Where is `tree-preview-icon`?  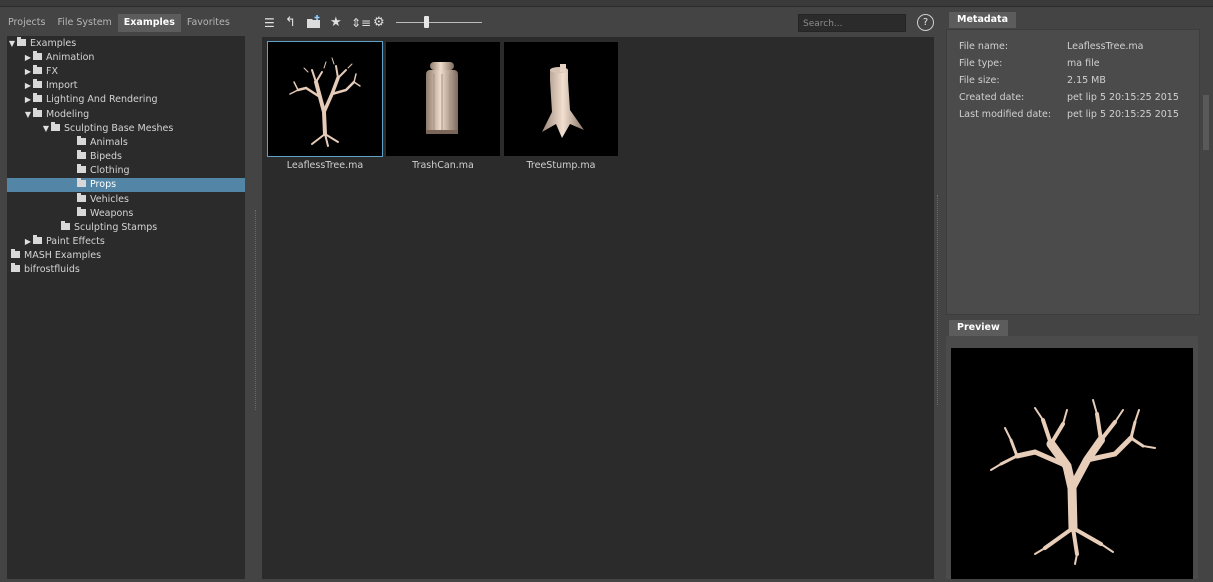
tree-preview-icon is located at coordinates (1073, 482).